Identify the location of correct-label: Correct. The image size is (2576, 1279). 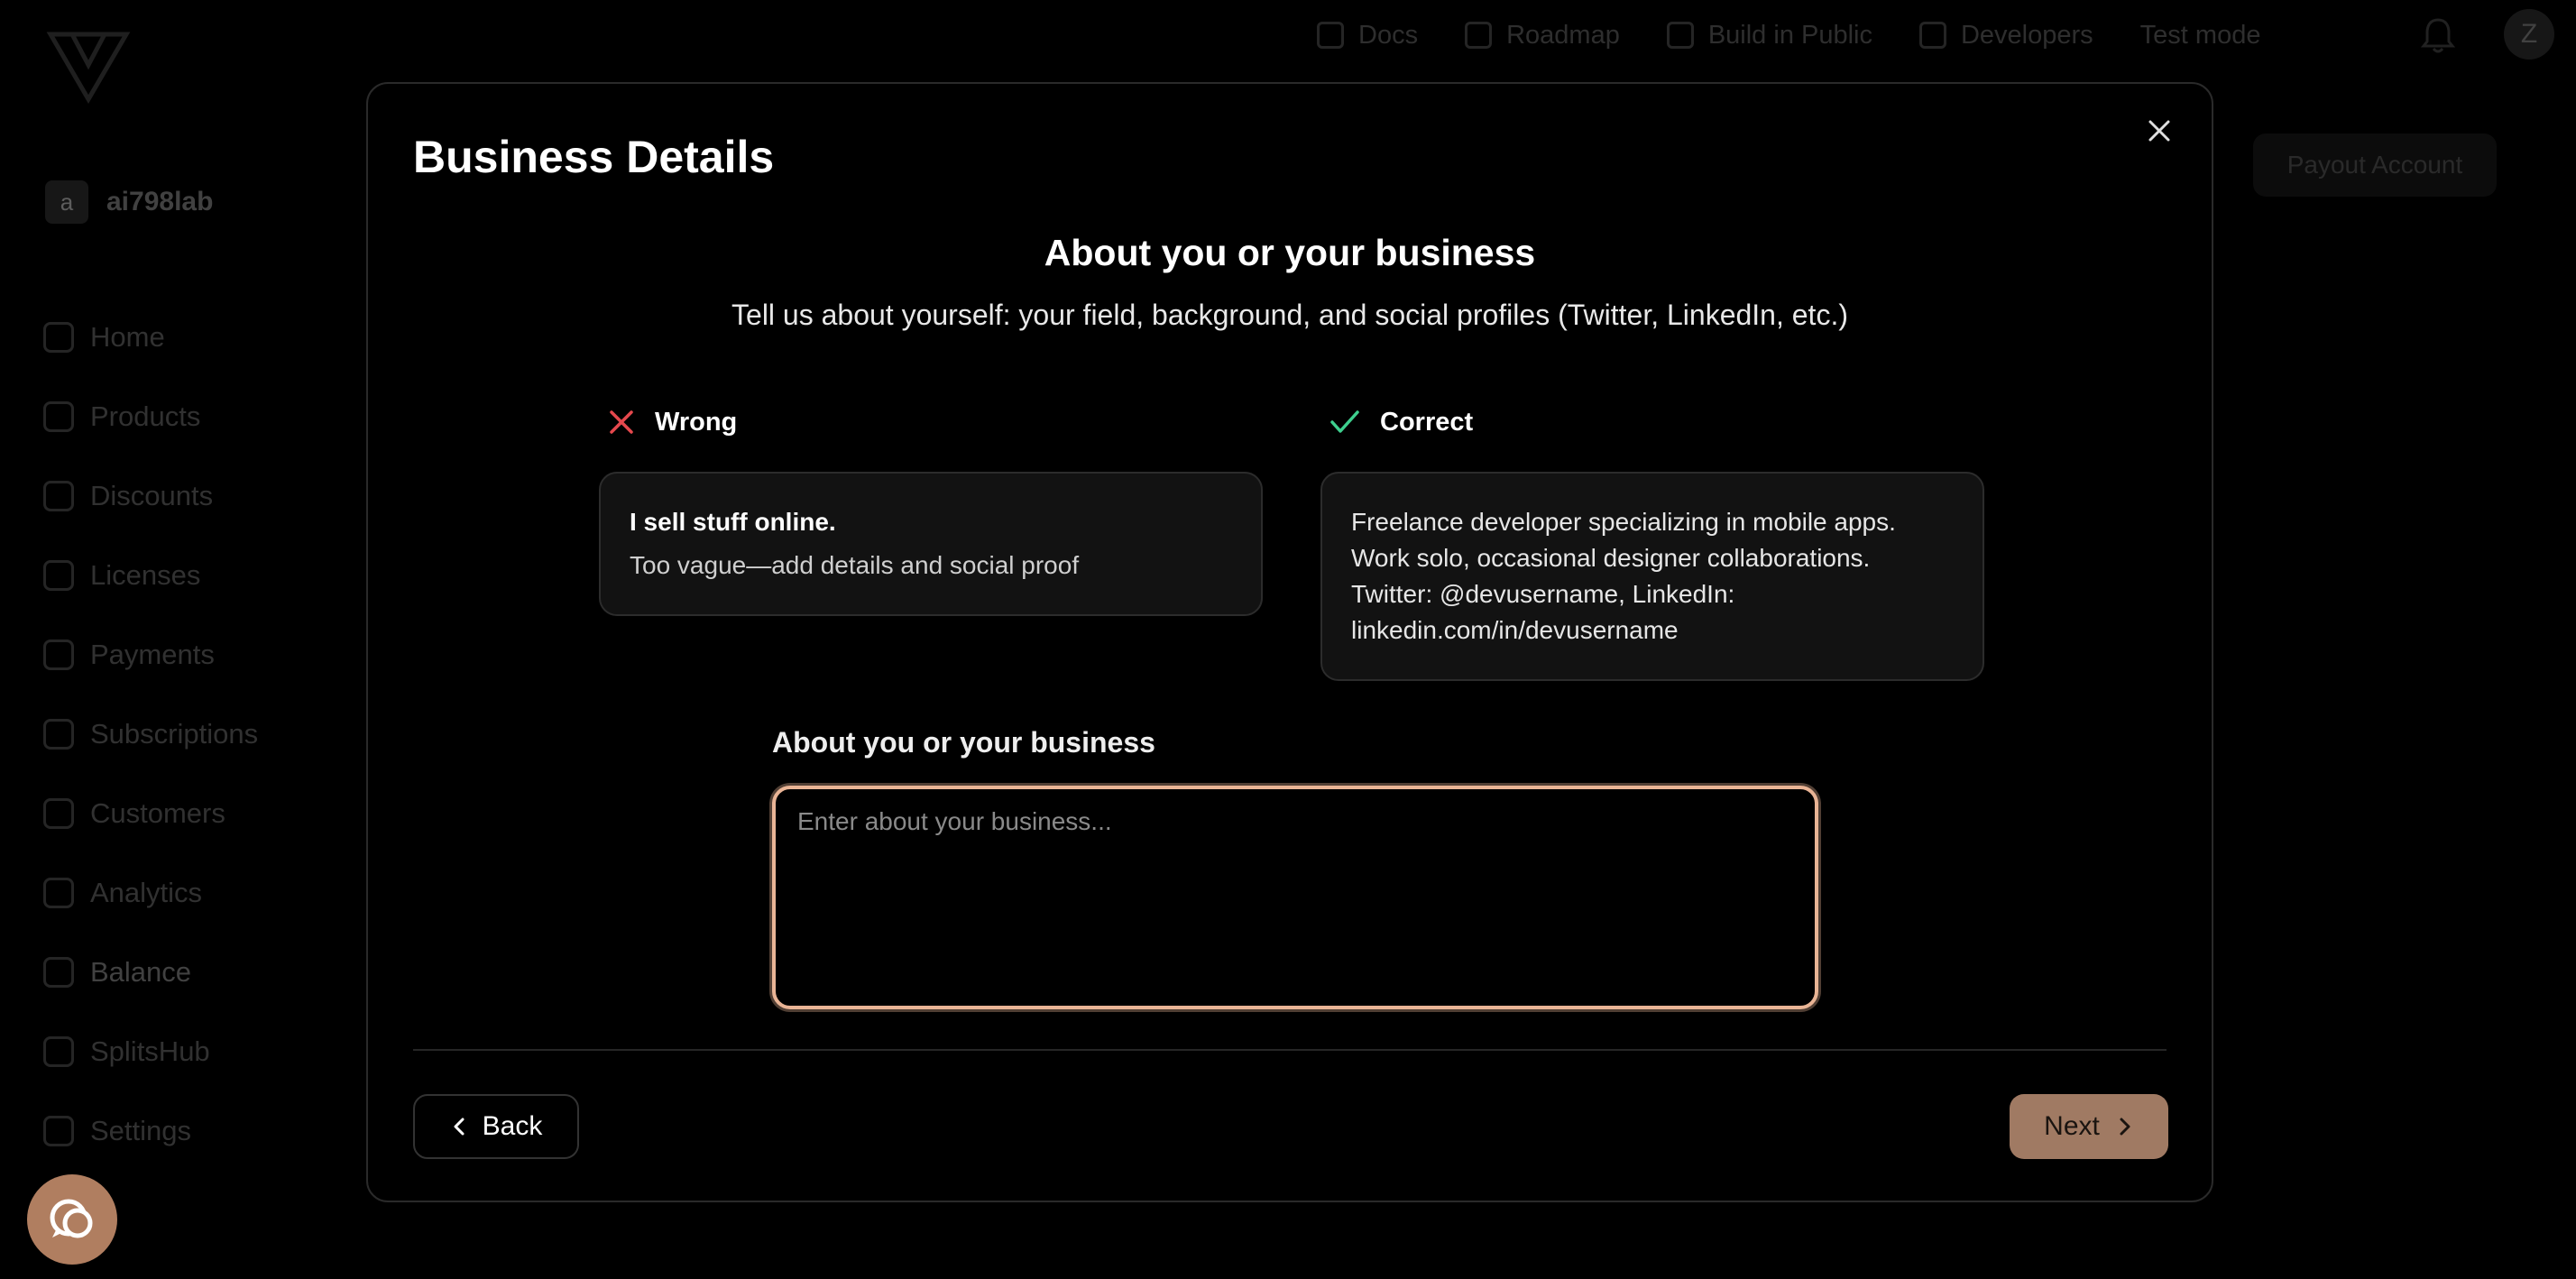
(1427, 422).